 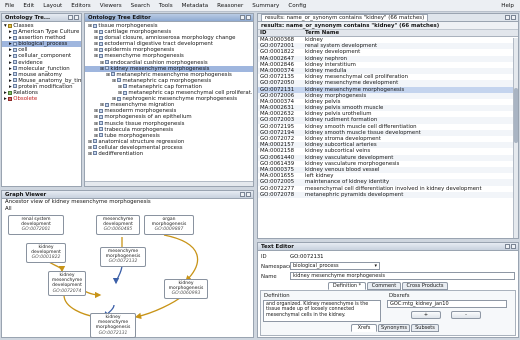 What do you see at coordinates (111, 6) in the screenshot?
I see `menu-viewers: Viewers` at bounding box center [111, 6].